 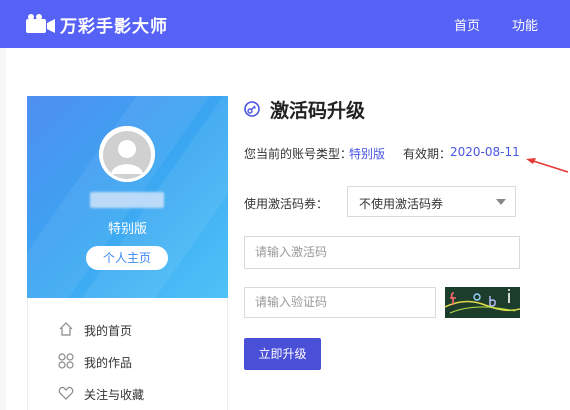 I want to click on coupon-select: 不使用激活码券, so click(x=431, y=201).